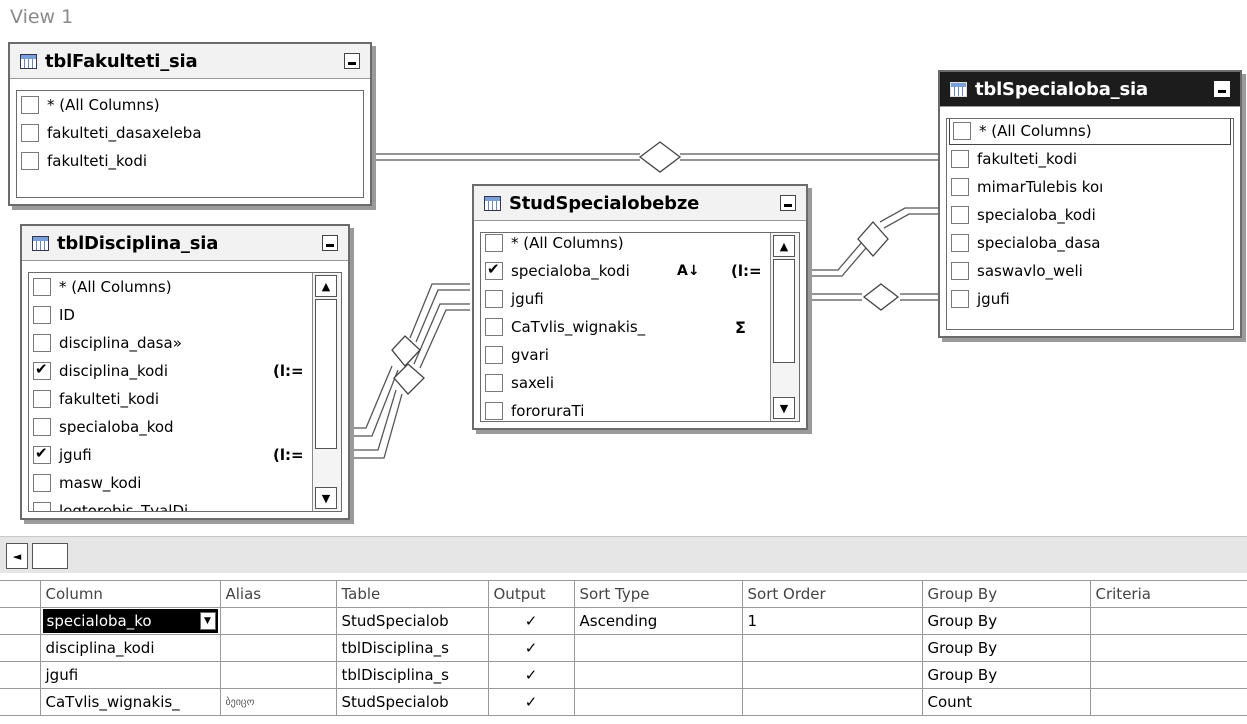 The width and height of the screenshot is (1247, 724). I want to click on sort-order-cell: 1, so click(832, 621).